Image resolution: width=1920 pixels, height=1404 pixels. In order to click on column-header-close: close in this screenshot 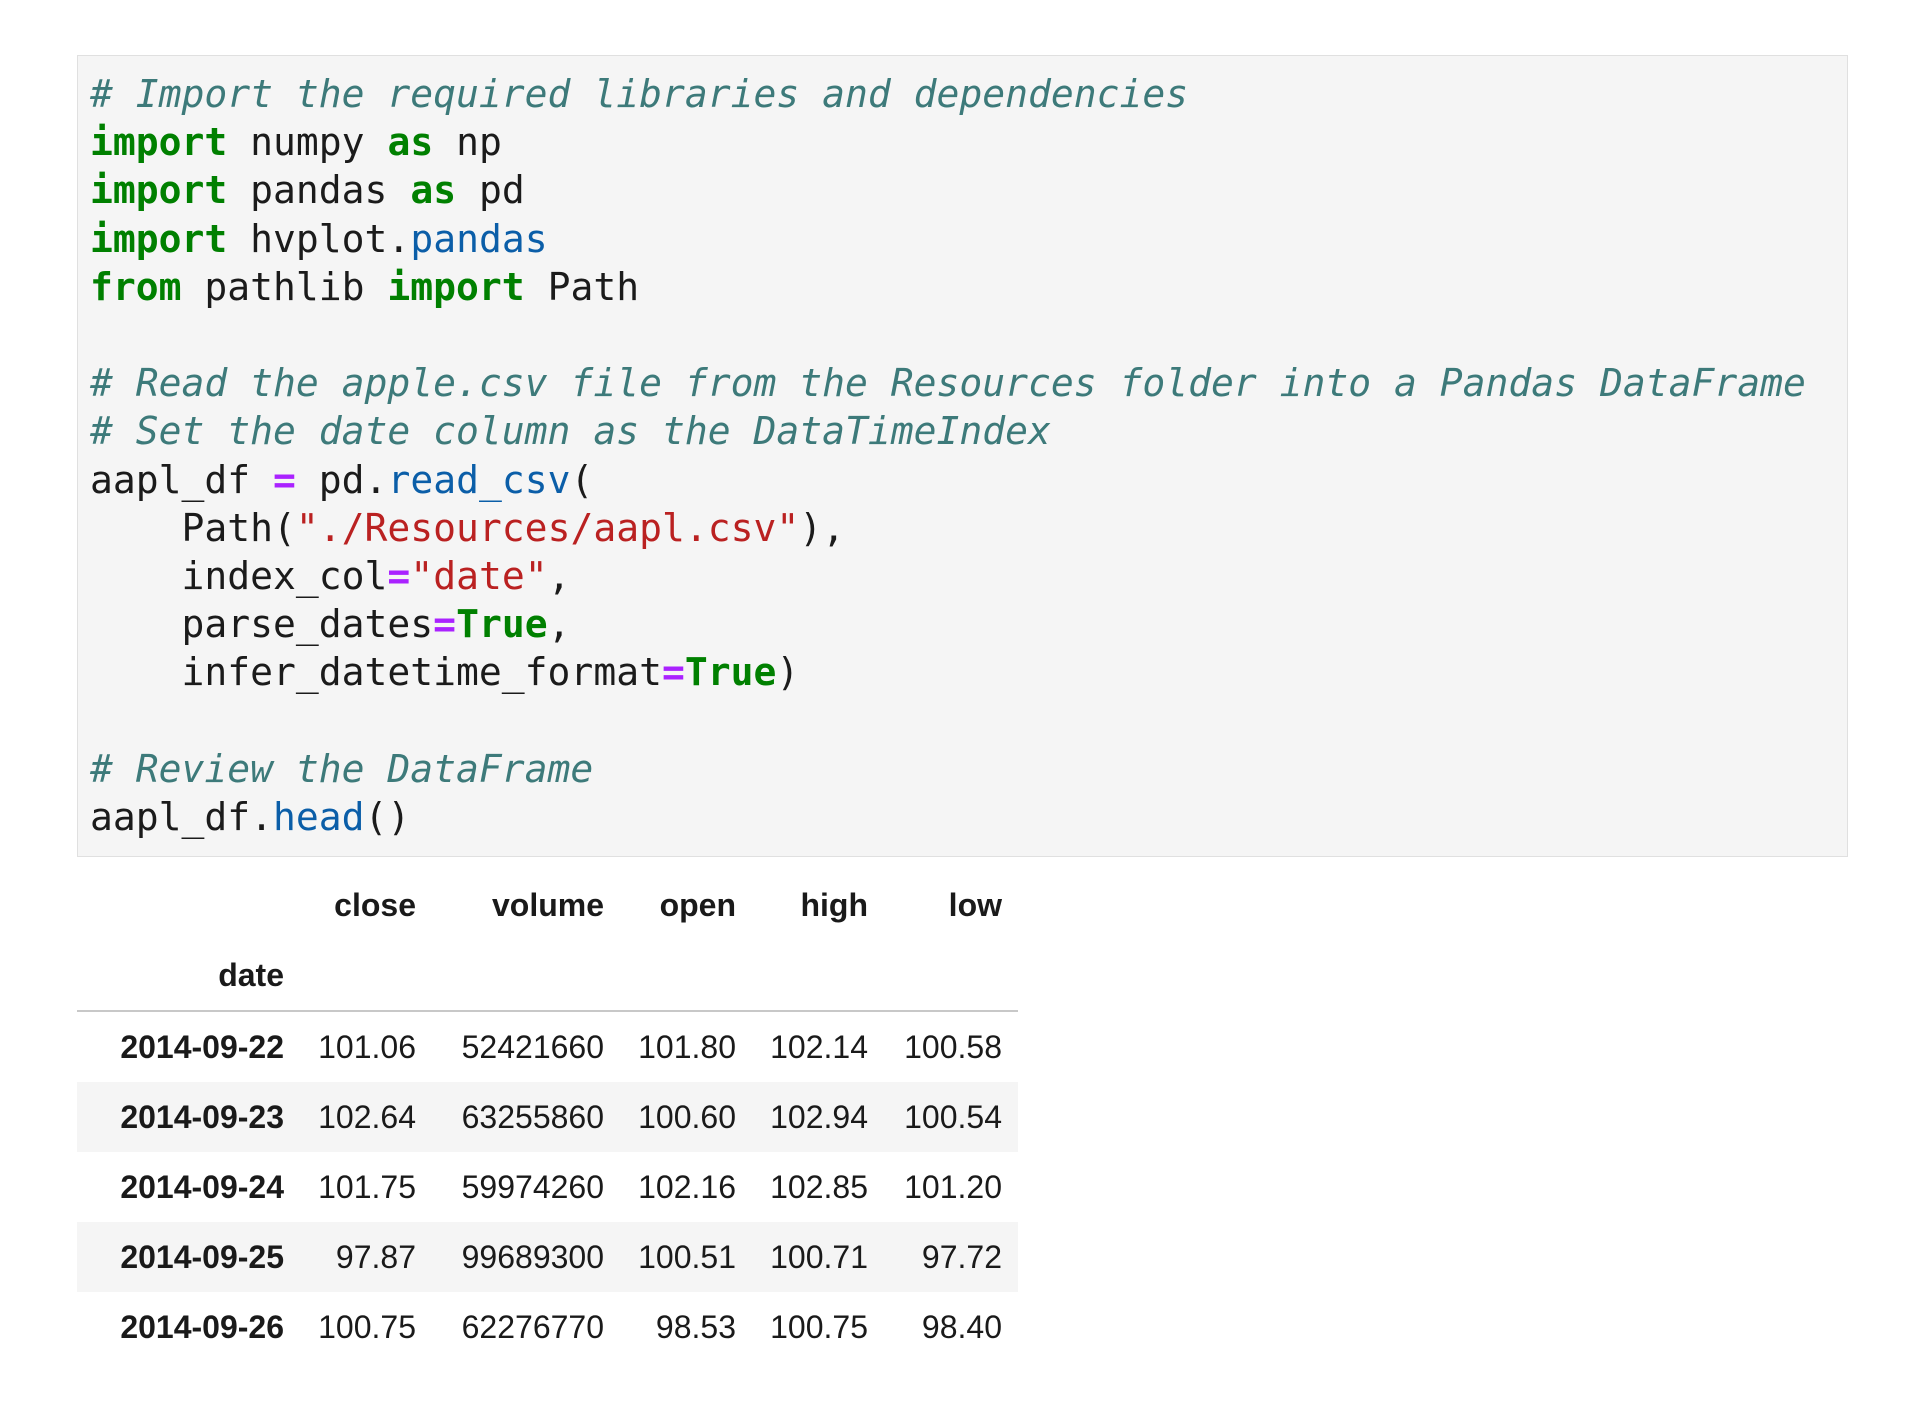, I will do `click(375, 904)`.